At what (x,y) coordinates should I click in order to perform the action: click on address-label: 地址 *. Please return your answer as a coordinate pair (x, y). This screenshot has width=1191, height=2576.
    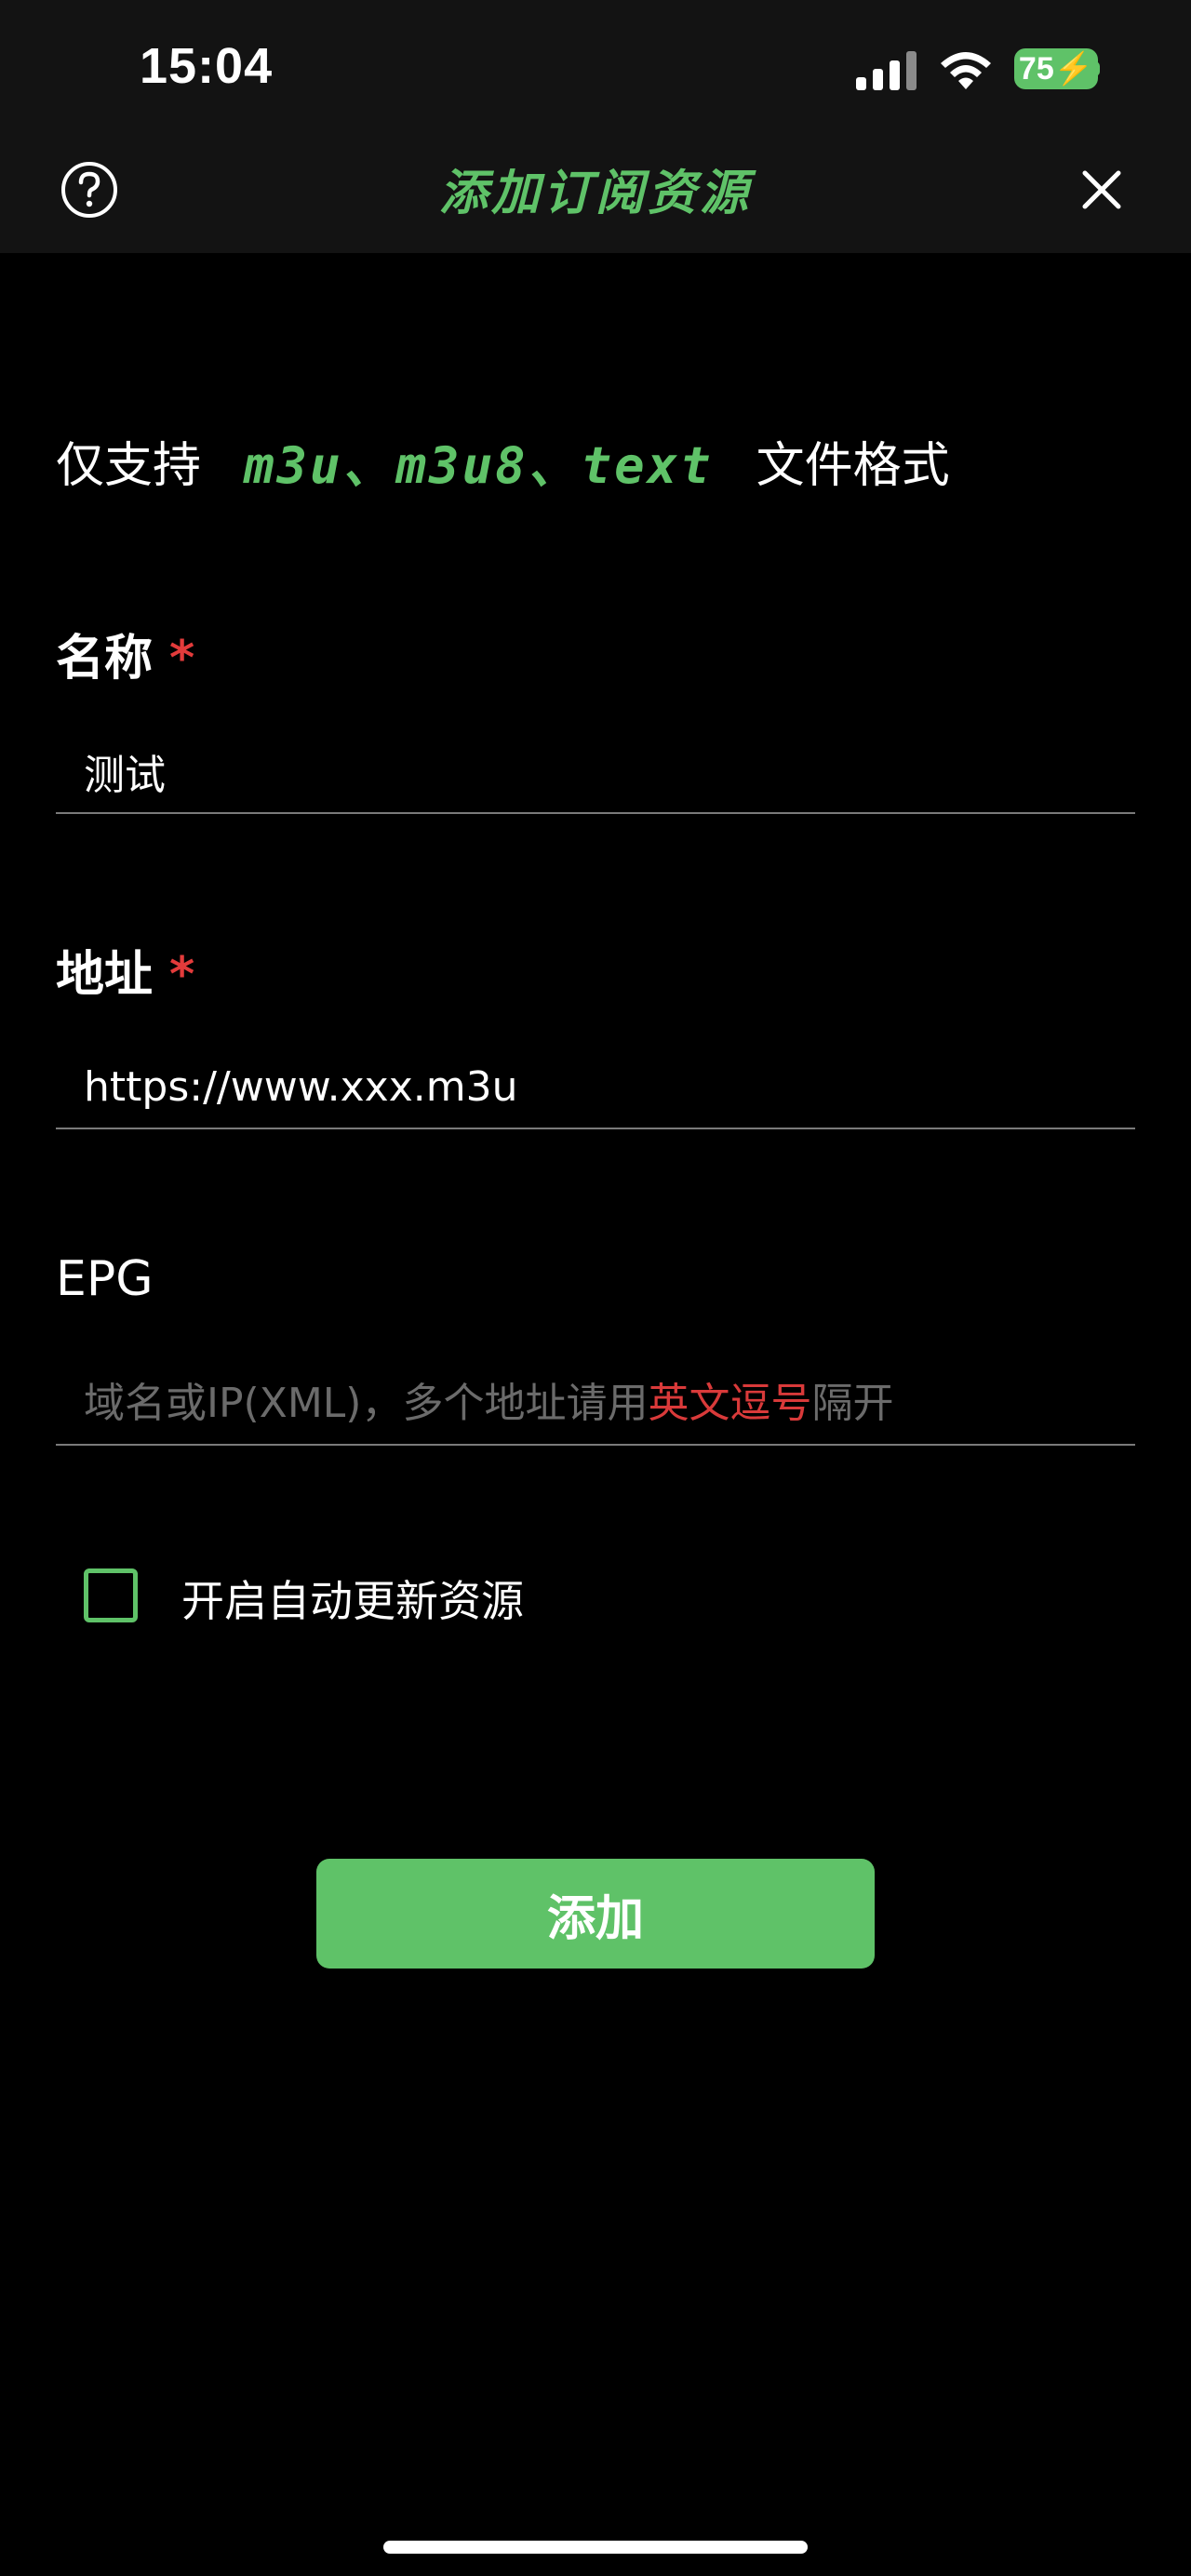
    Looking at the image, I should click on (125, 970).